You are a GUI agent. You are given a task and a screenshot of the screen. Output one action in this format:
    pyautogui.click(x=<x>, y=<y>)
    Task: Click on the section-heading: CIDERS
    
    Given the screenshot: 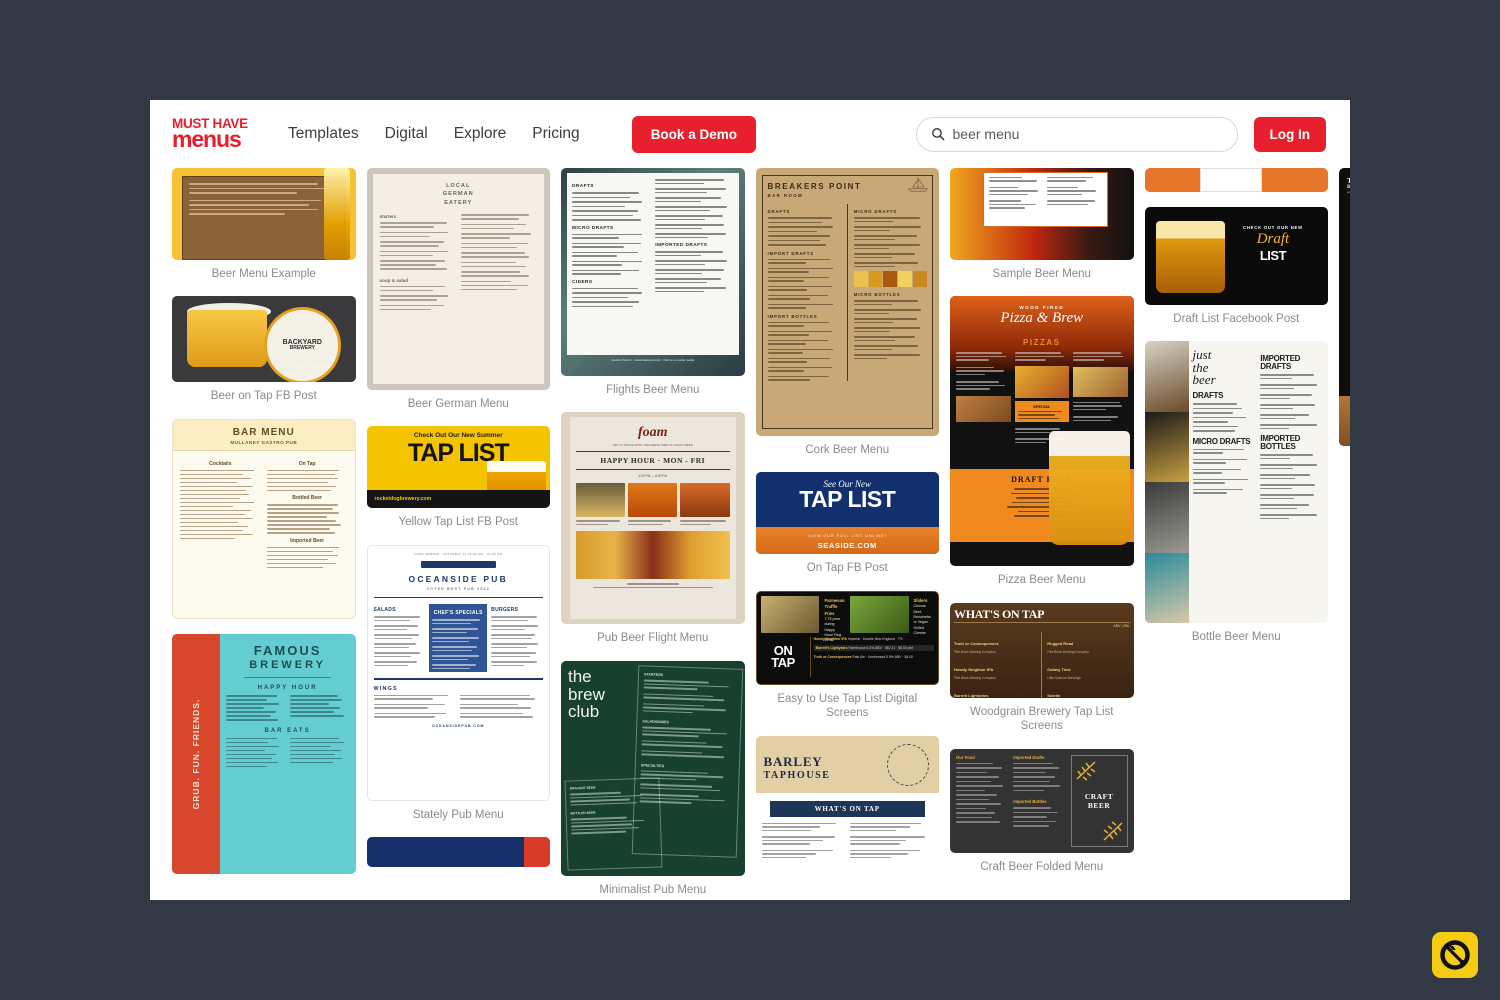 What is the action you would take?
    pyautogui.click(x=582, y=282)
    